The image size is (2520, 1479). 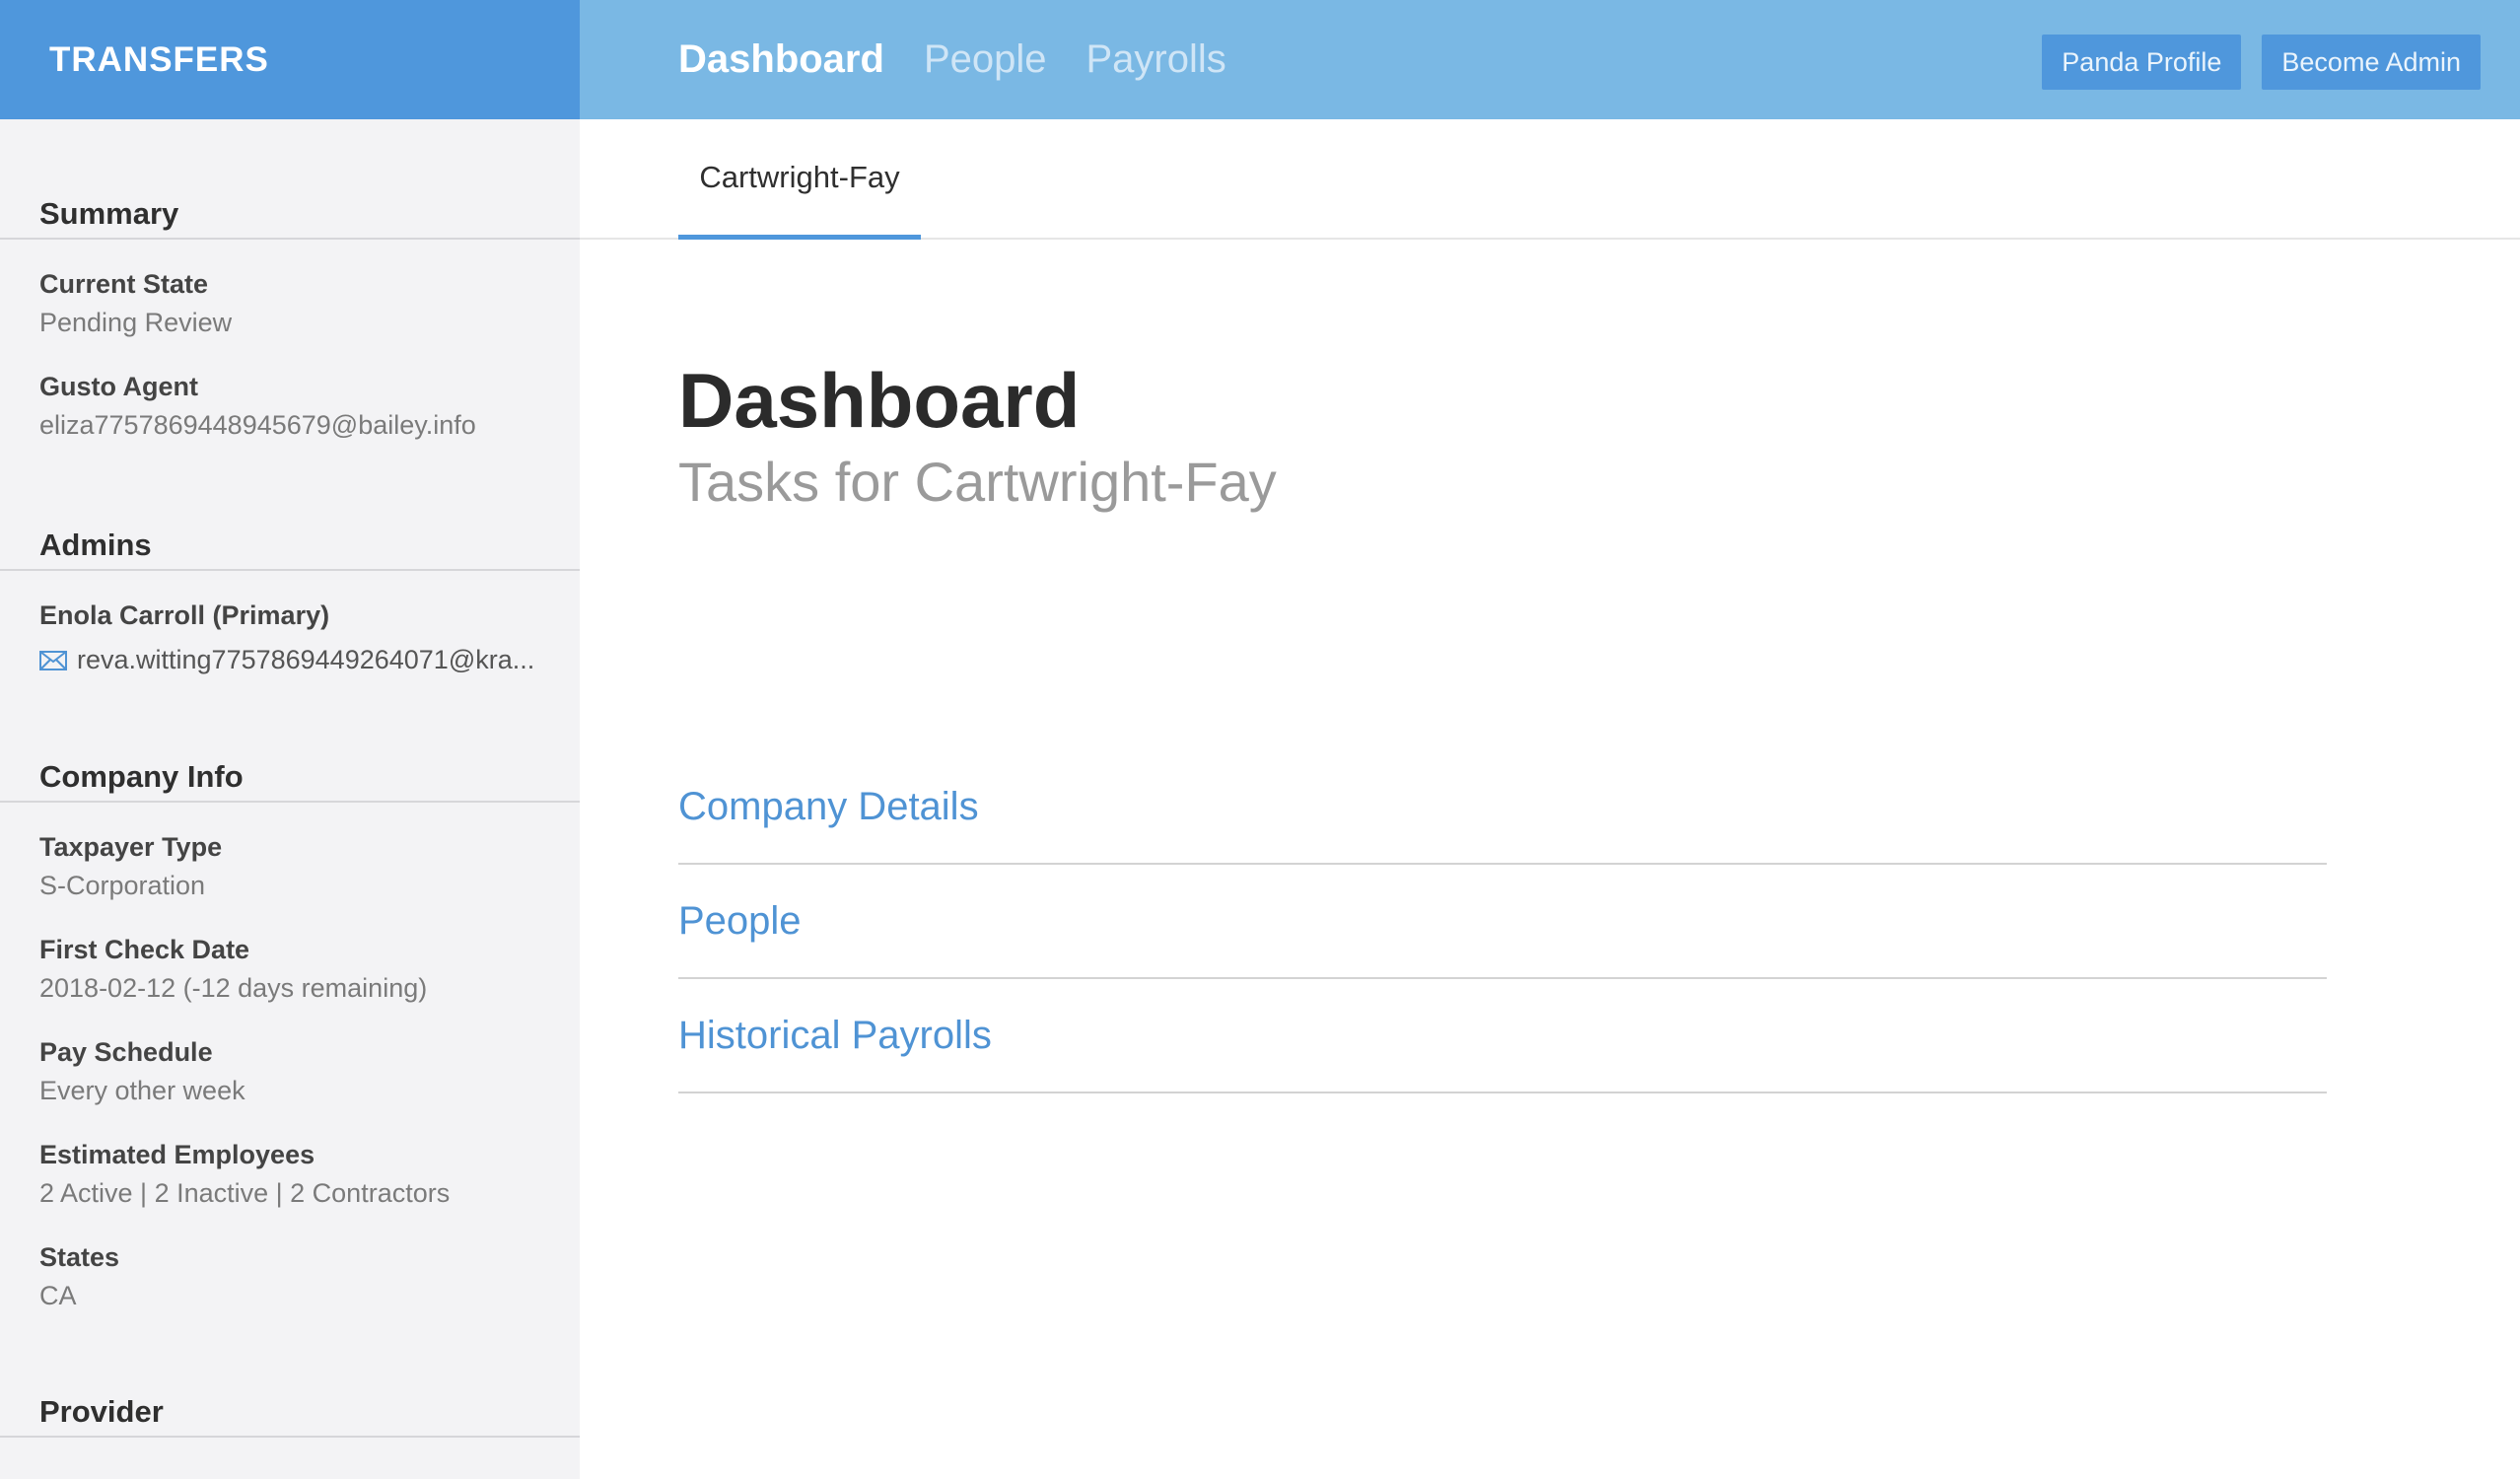 I want to click on states-value: CA, so click(x=58, y=1295).